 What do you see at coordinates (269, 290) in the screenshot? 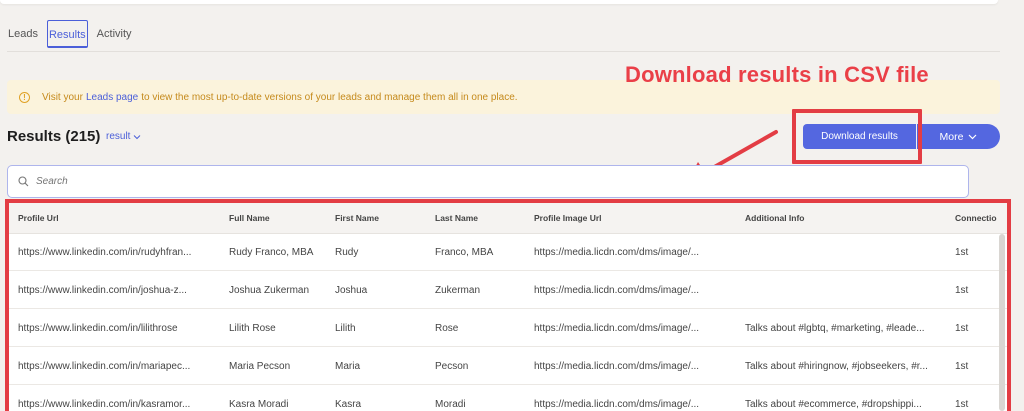
I see `table-cell: Joshua Zukerman` at bounding box center [269, 290].